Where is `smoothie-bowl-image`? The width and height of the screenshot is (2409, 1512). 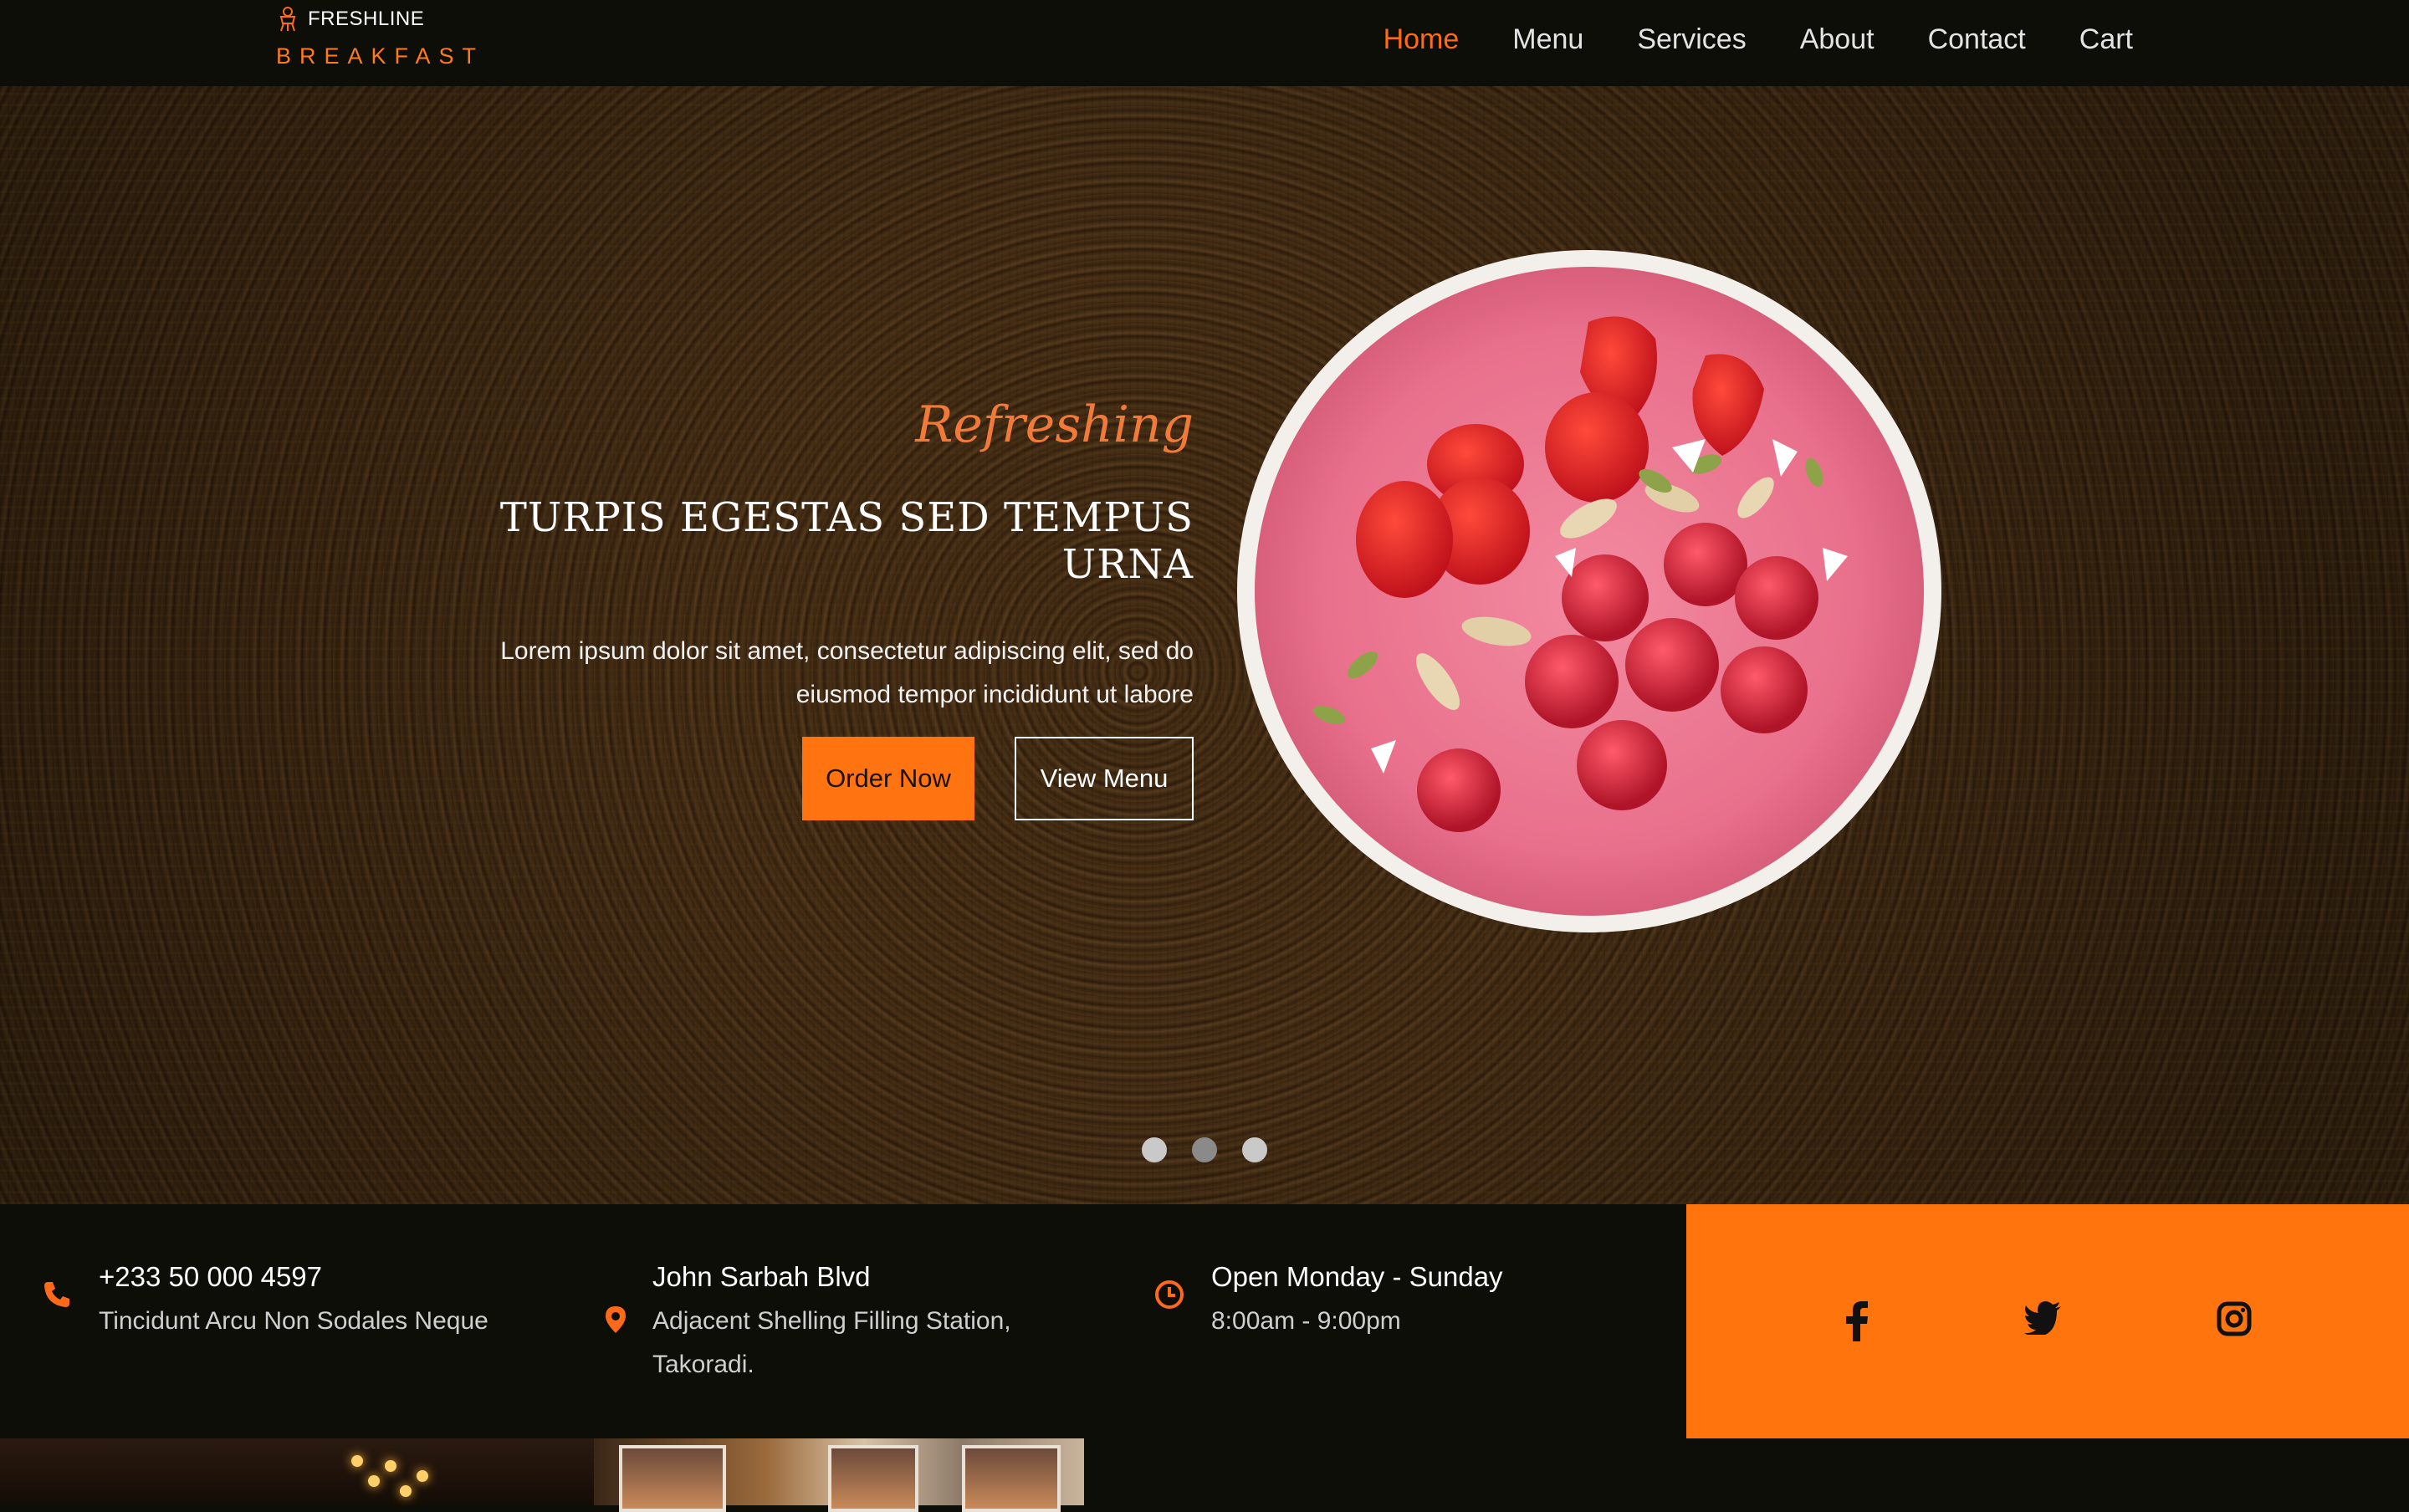
smoothie-bowl-image is located at coordinates (1589, 591).